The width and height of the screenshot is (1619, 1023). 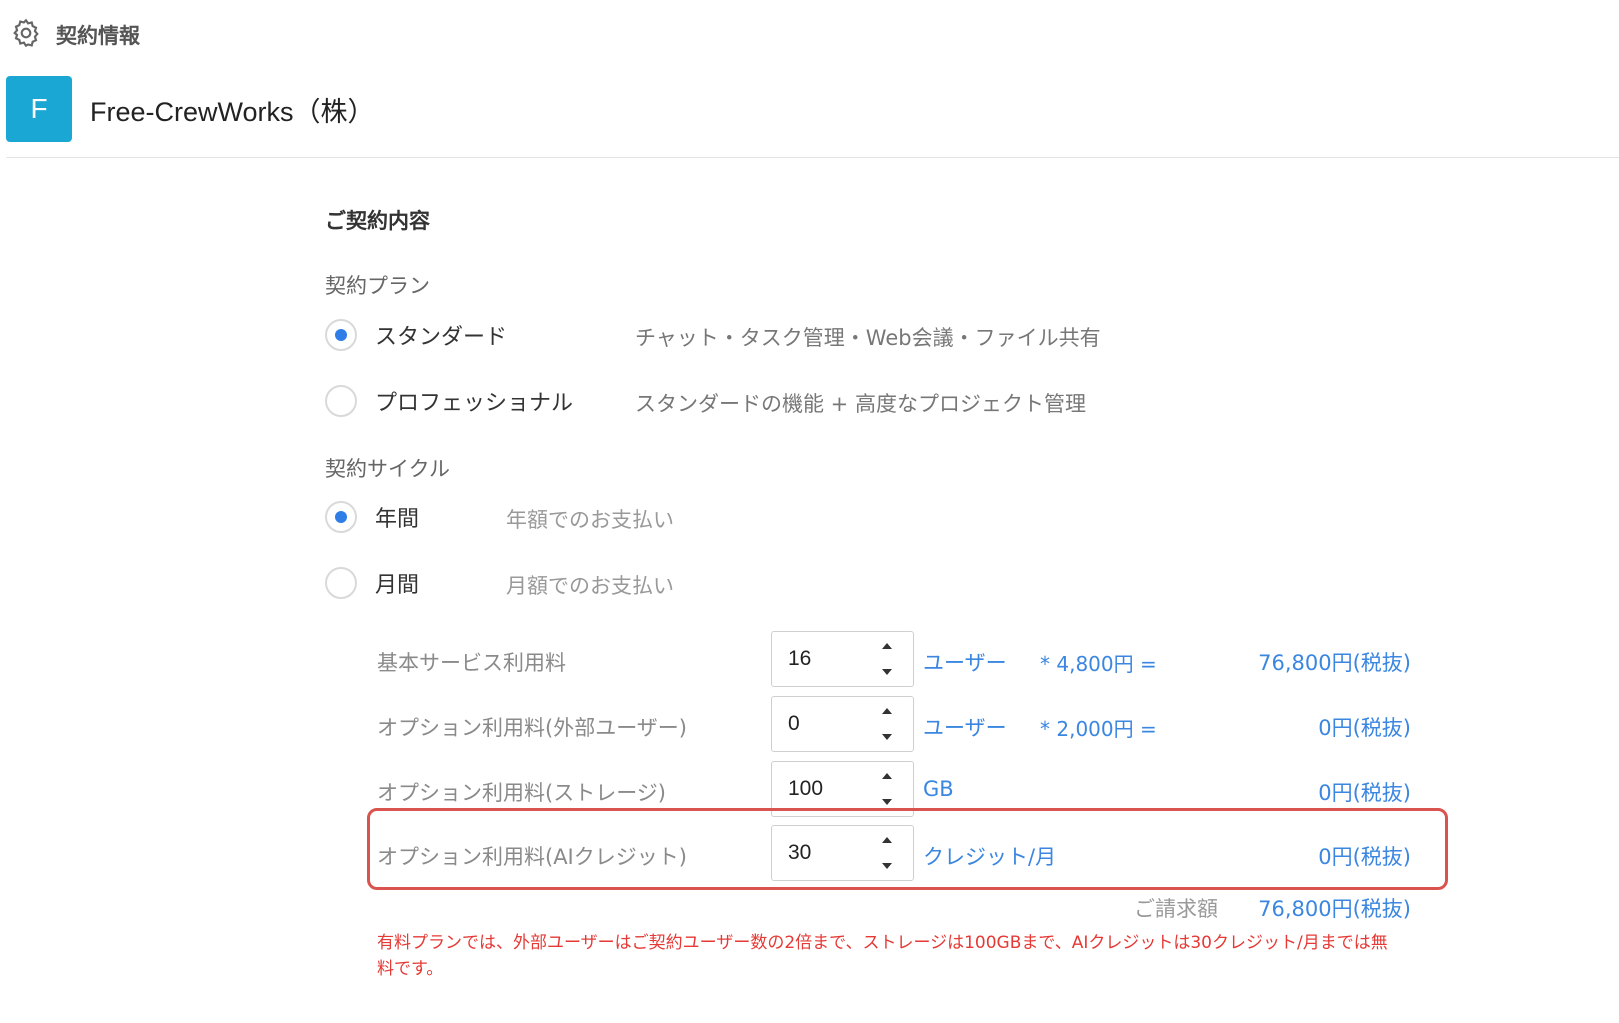 What do you see at coordinates (812, 157) in the screenshot?
I see `divider` at bounding box center [812, 157].